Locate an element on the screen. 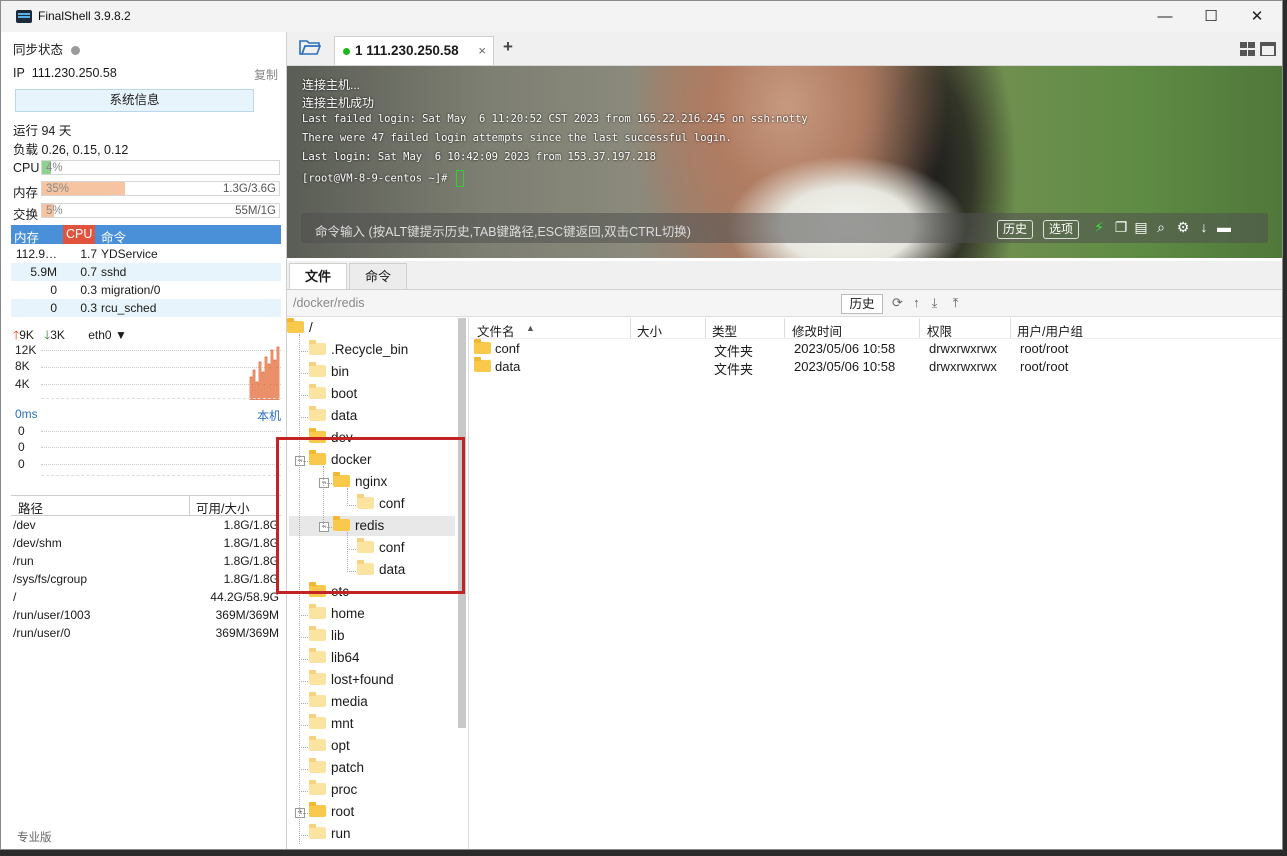 The width and height of the screenshot is (1287, 856). scroll-down-icon: ↓ is located at coordinates (1204, 227).